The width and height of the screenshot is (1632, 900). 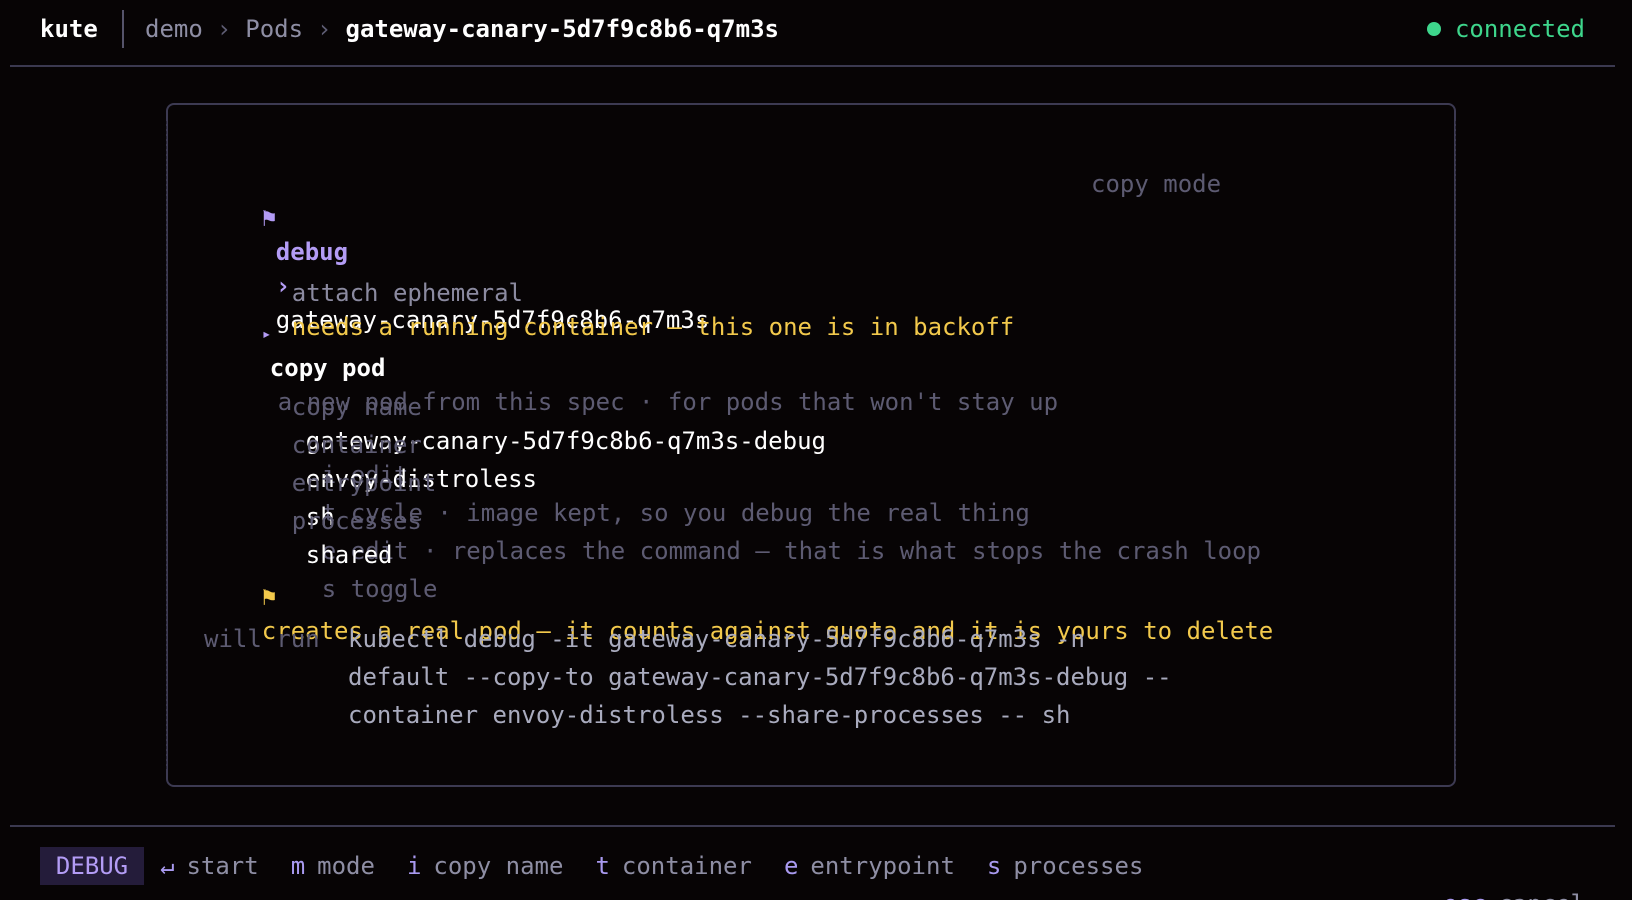 I want to click on app-name: kute, so click(x=69, y=29).